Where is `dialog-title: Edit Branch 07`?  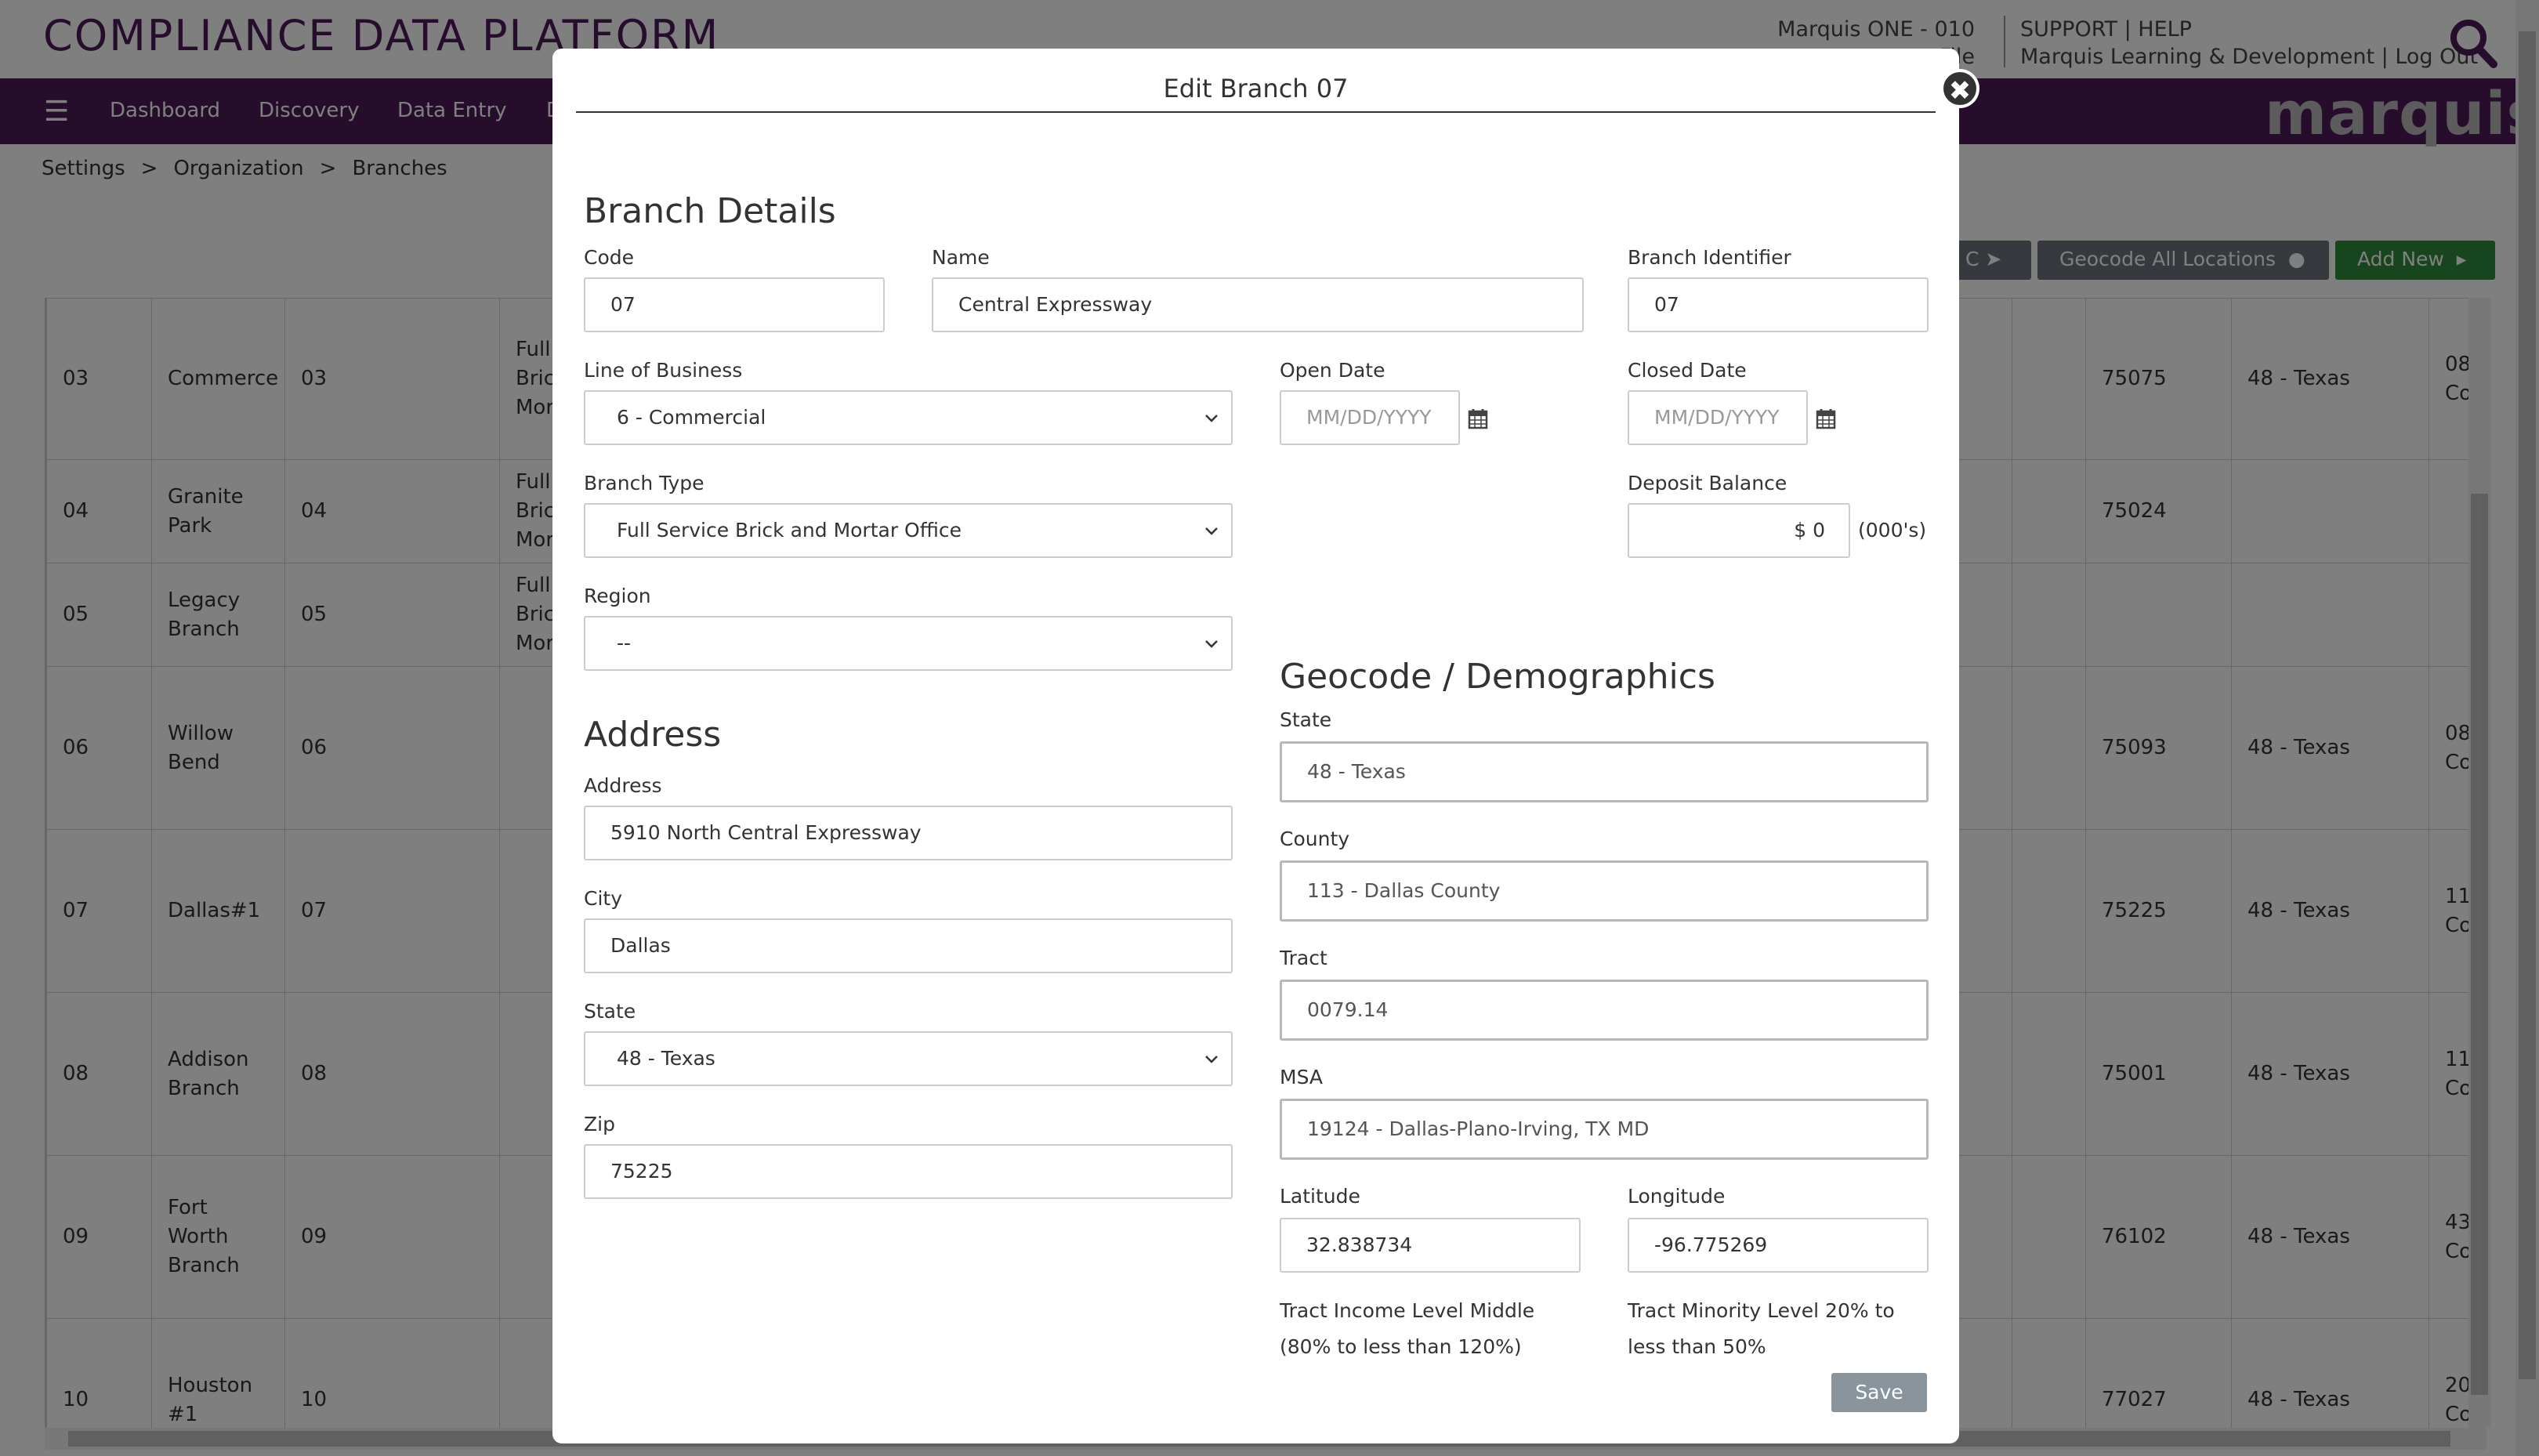
dialog-title: Edit Branch 07 is located at coordinates (1256, 88).